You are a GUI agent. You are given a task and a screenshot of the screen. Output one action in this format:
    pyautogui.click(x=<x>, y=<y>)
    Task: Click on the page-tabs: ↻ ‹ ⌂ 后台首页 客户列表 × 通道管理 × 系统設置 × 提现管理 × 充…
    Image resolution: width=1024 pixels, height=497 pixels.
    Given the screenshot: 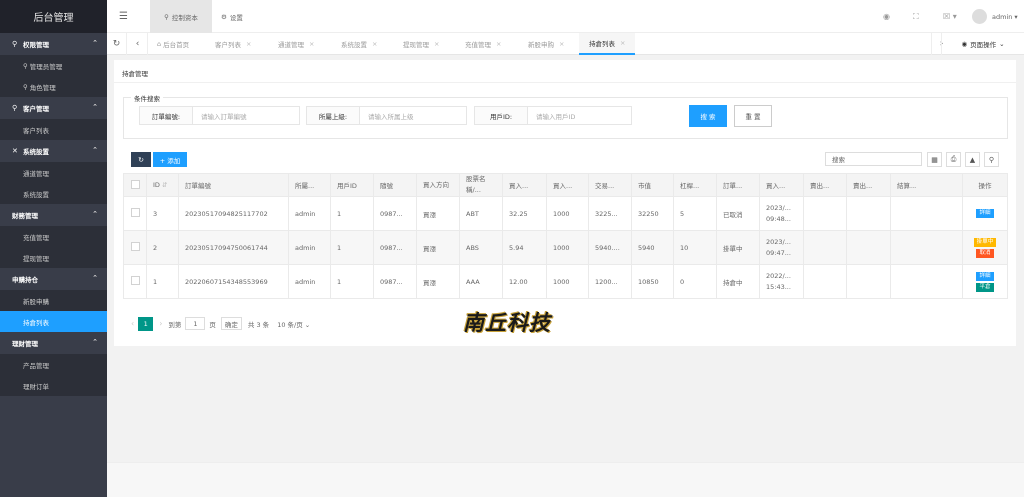 What is the action you would take?
    pyautogui.click(x=565, y=44)
    